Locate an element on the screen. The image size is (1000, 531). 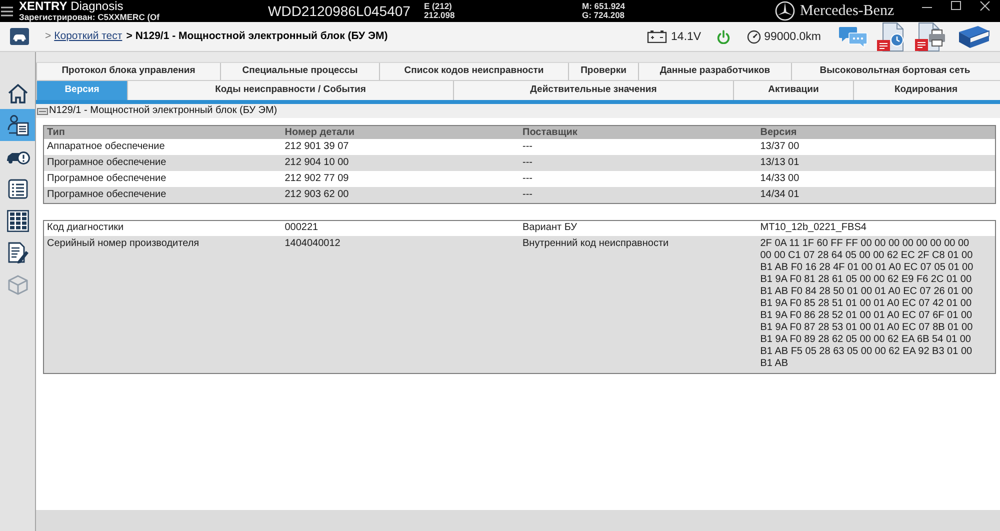
grid-icon is located at coordinates (17, 221).